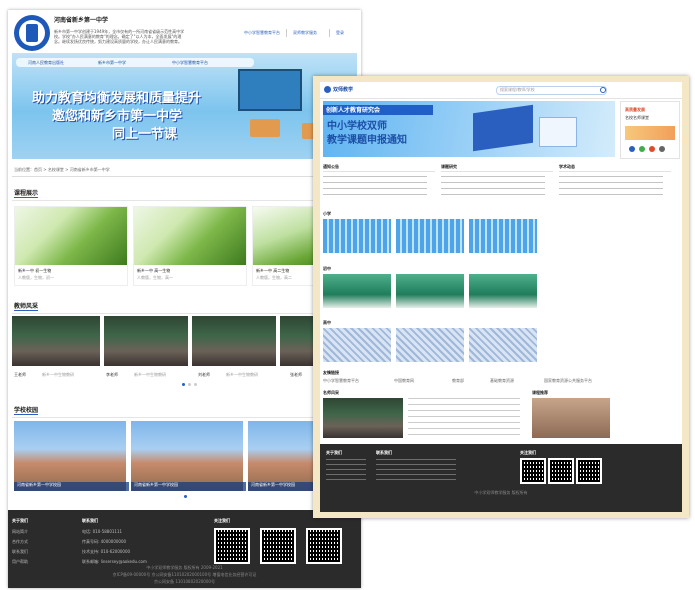 This screenshot has height=590, width=695. Describe the element at coordinates (117, 116) in the screenshot. I see `banner-title-line2: 邀您和新乡市第一中学` at that location.